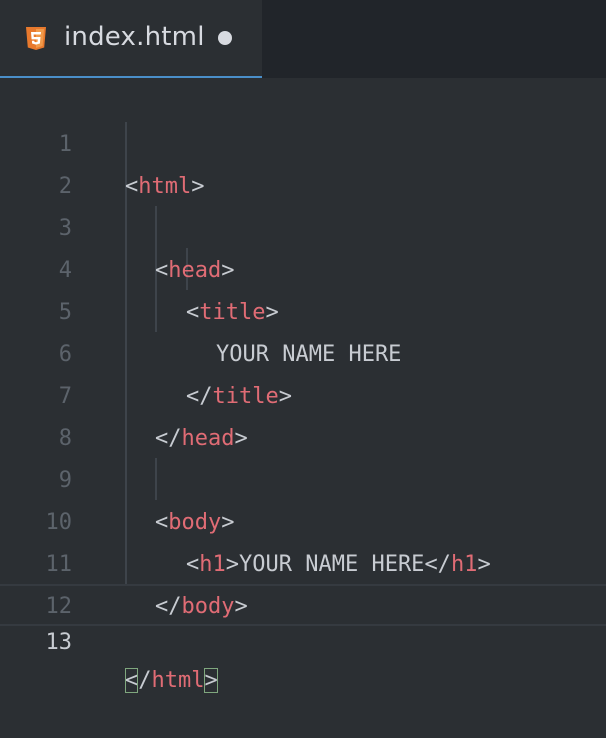 This screenshot has width=606, height=738. I want to click on code-line: 8, so click(303, 413).